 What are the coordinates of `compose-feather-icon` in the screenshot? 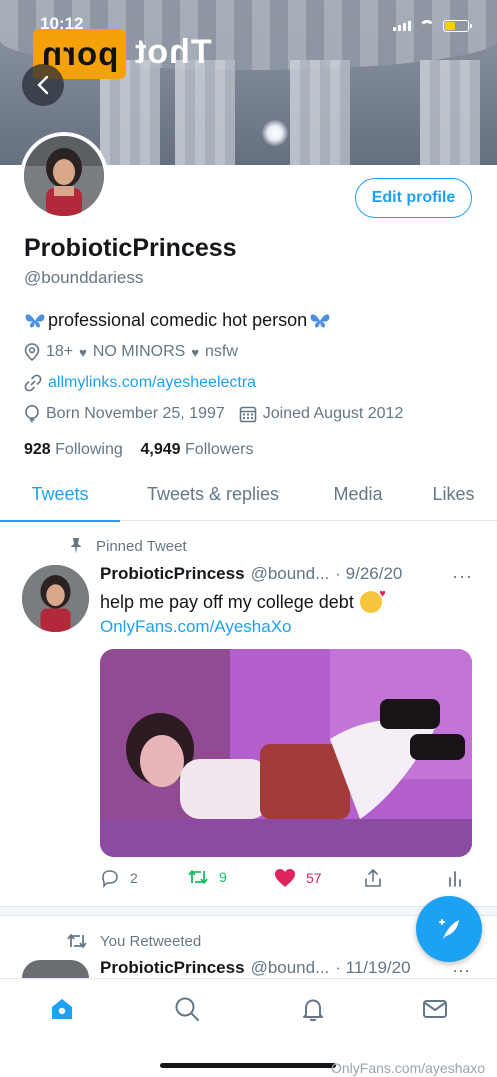 It's located at (449, 929).